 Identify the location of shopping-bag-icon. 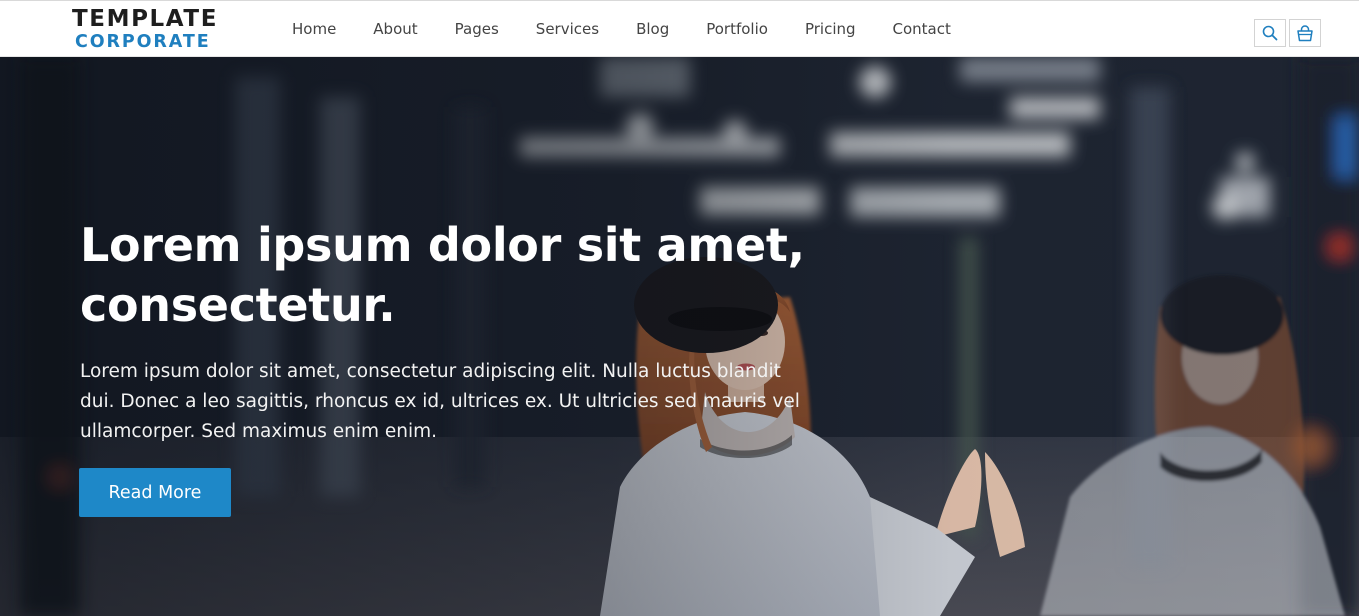
(1305, 32).